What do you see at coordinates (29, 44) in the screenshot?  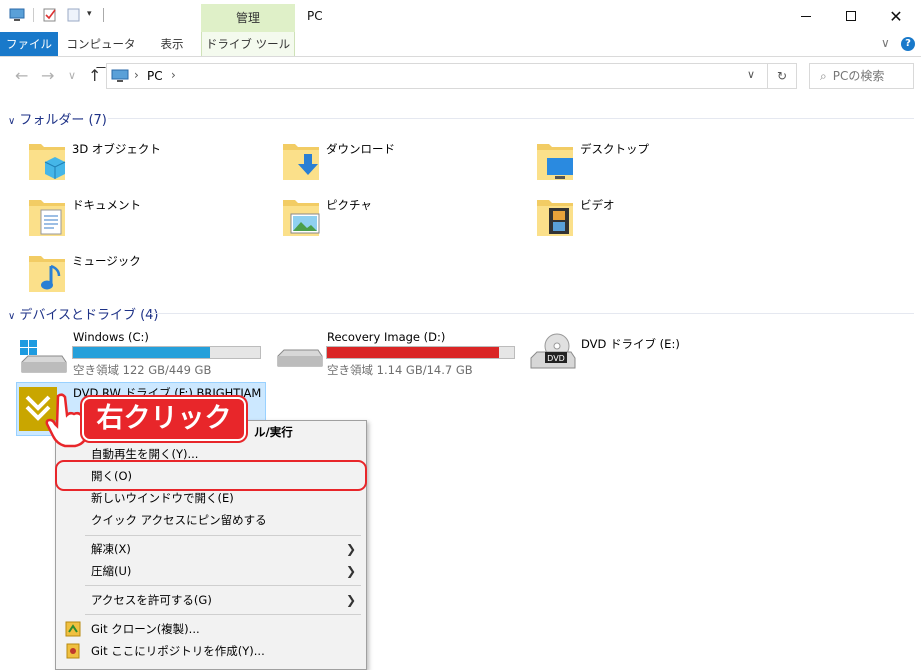 I see `tab-file: ファイル` at bounding box center [29, 44].